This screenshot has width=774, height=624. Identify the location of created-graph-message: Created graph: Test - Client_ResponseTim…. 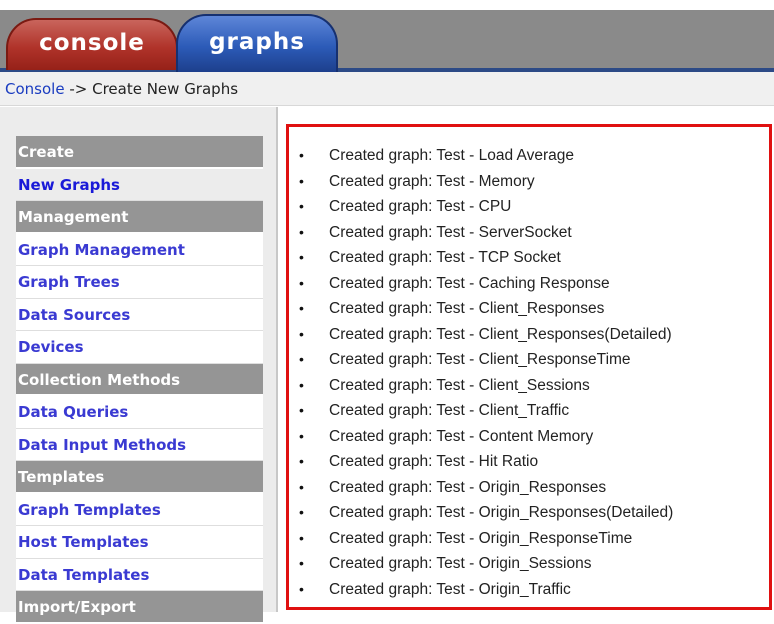
(480, 359).